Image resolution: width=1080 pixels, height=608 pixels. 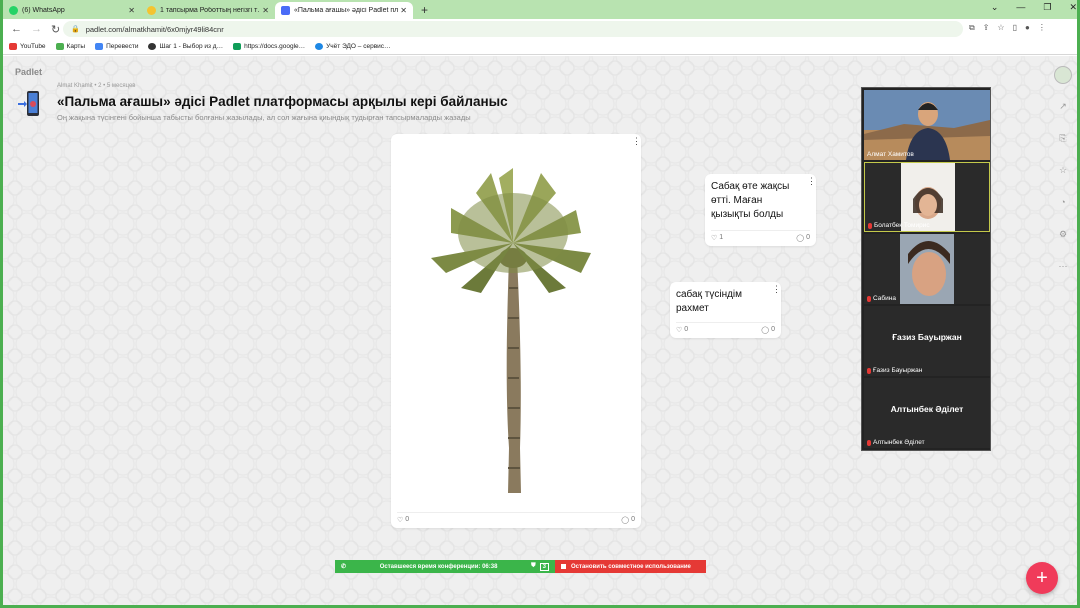 I want to click on maximize-icon: ❐, so click(x=1047, y=7).